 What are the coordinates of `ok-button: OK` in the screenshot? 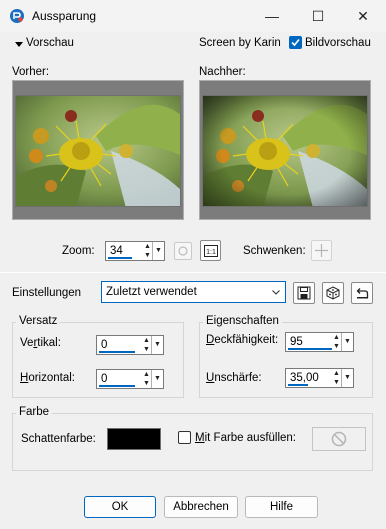 It's located at (120, 507).